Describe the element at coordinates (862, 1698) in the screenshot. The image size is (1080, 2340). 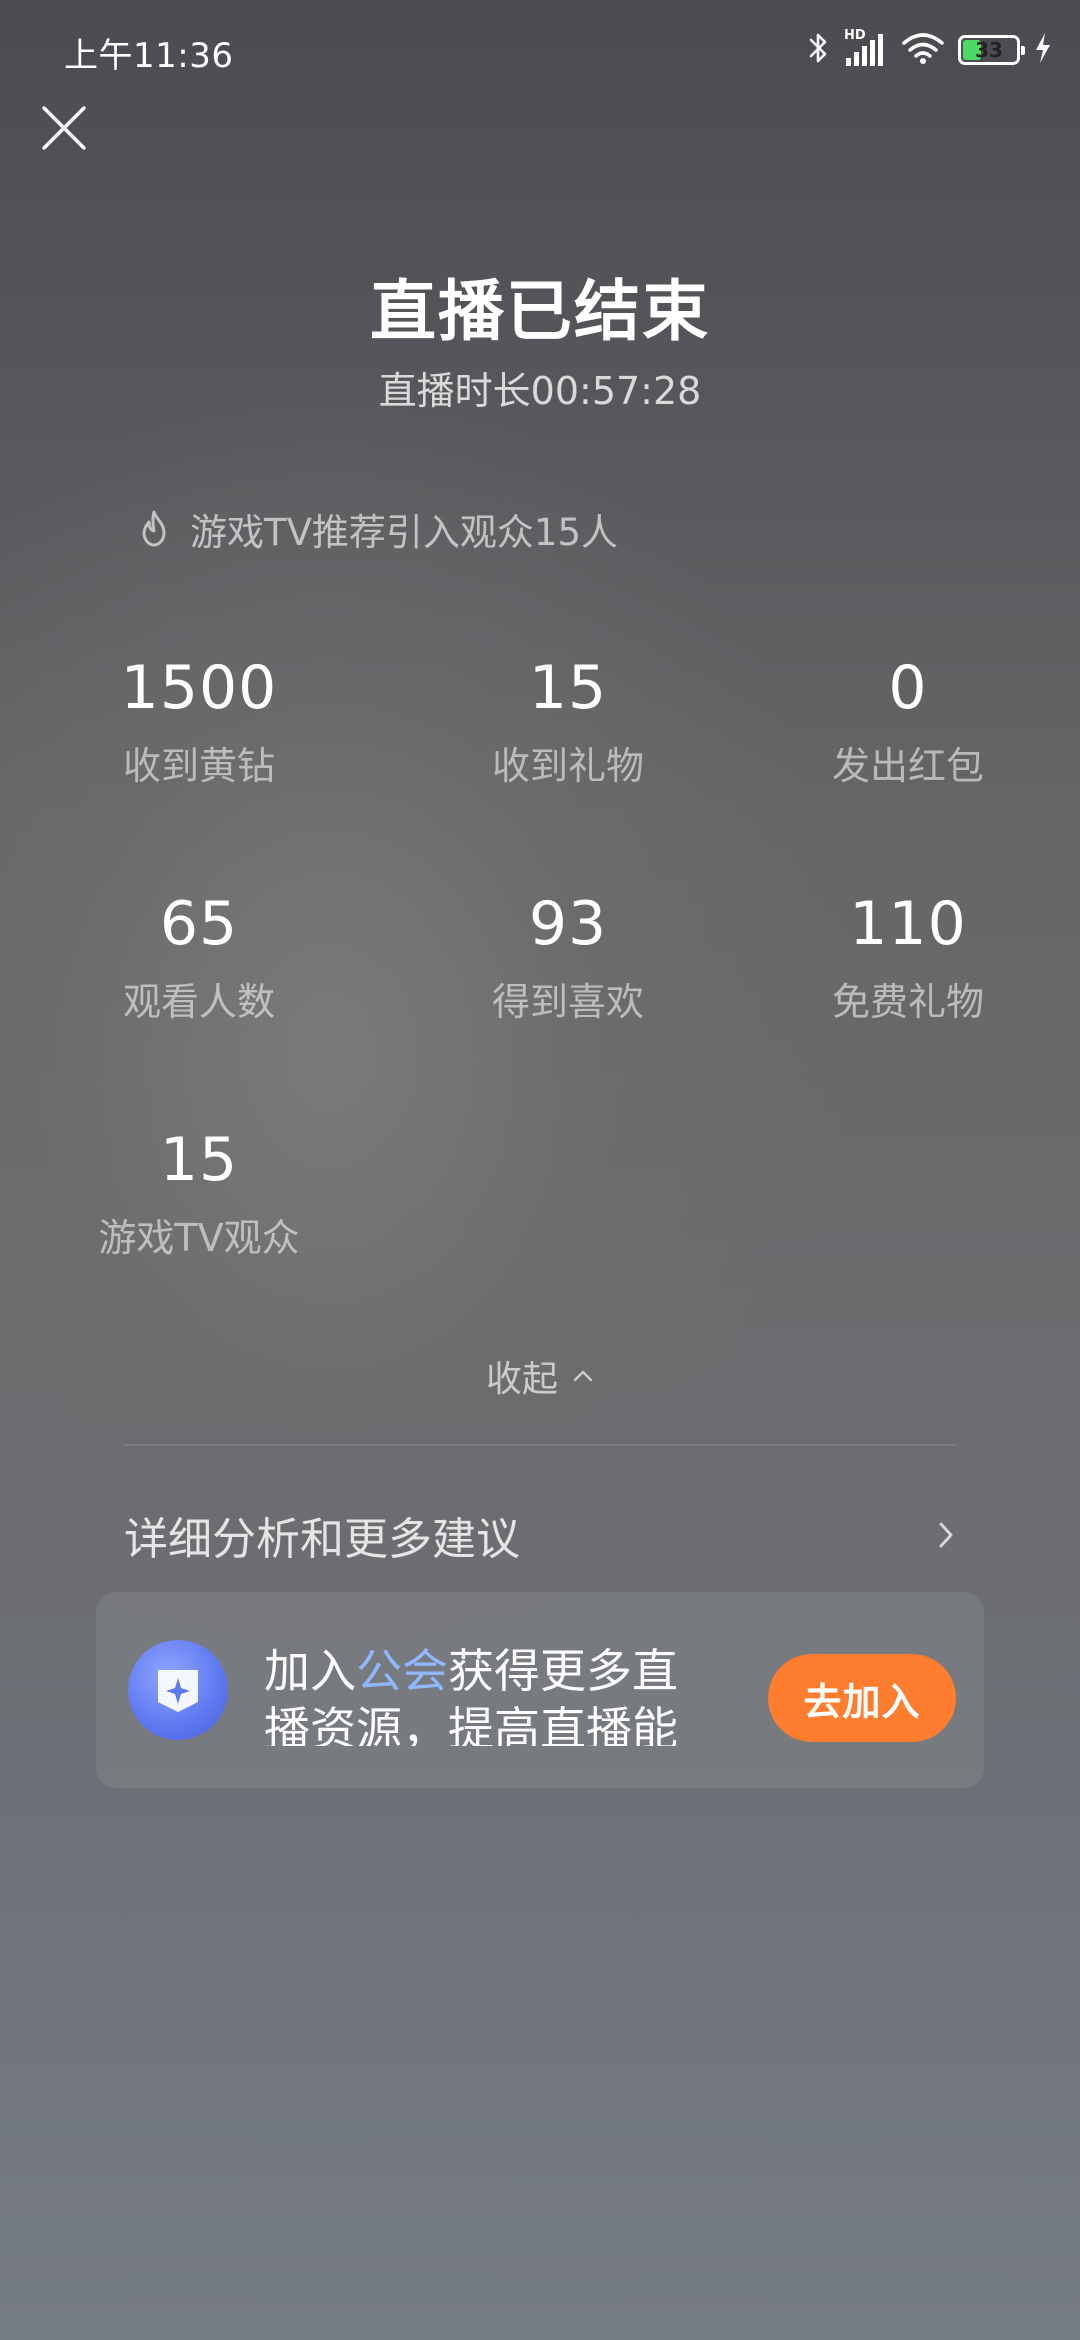
I see `join-guild-button: 去加入` at that location.